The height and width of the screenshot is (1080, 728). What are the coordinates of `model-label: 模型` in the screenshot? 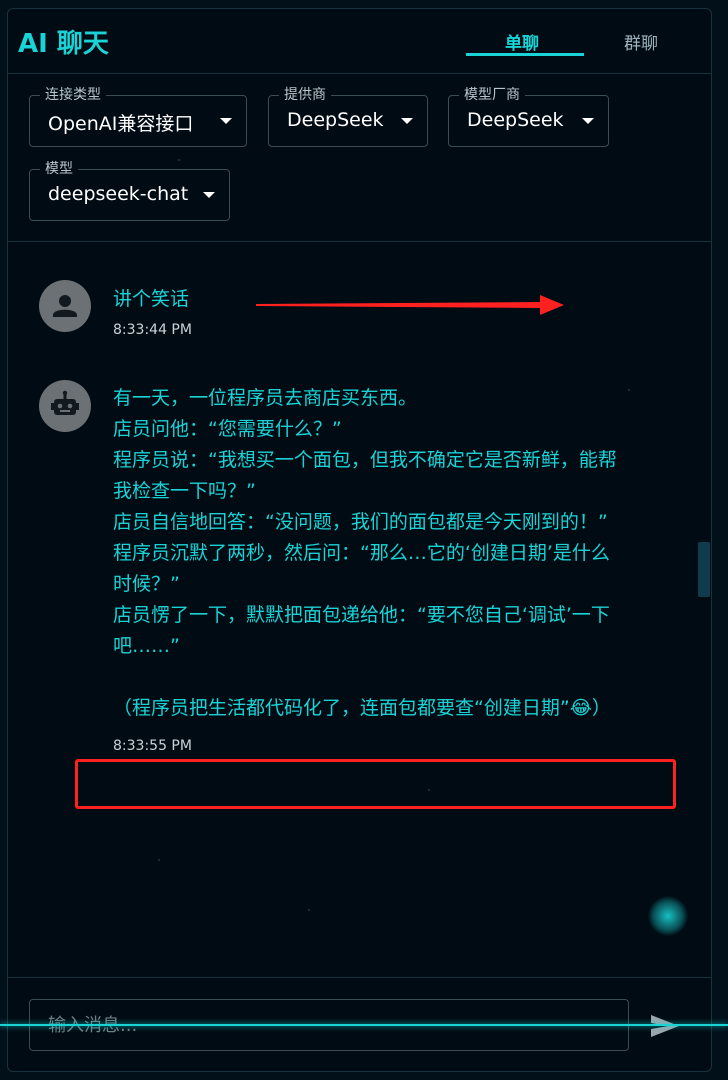 It's located at (59, 168).